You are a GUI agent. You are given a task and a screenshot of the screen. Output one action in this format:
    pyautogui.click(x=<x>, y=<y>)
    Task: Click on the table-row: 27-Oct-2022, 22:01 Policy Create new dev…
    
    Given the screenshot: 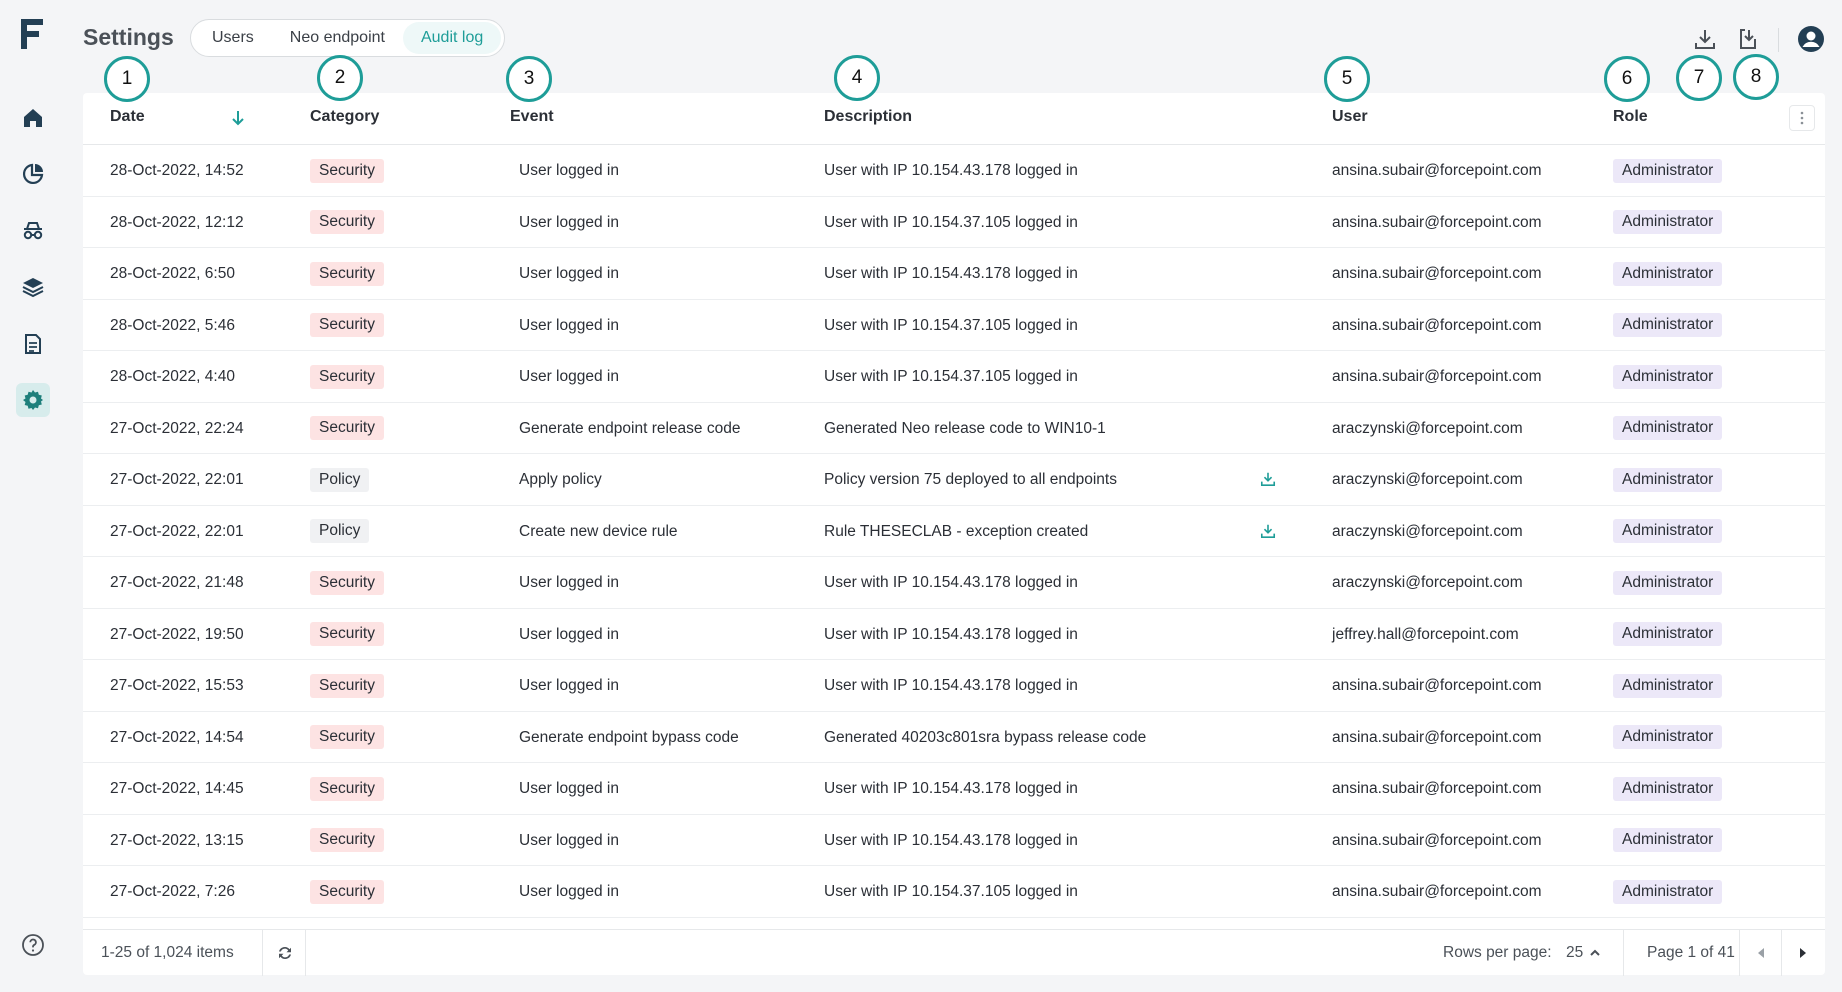 What is the action you would take?
    pyautogui.click(x=954, y=532)
    